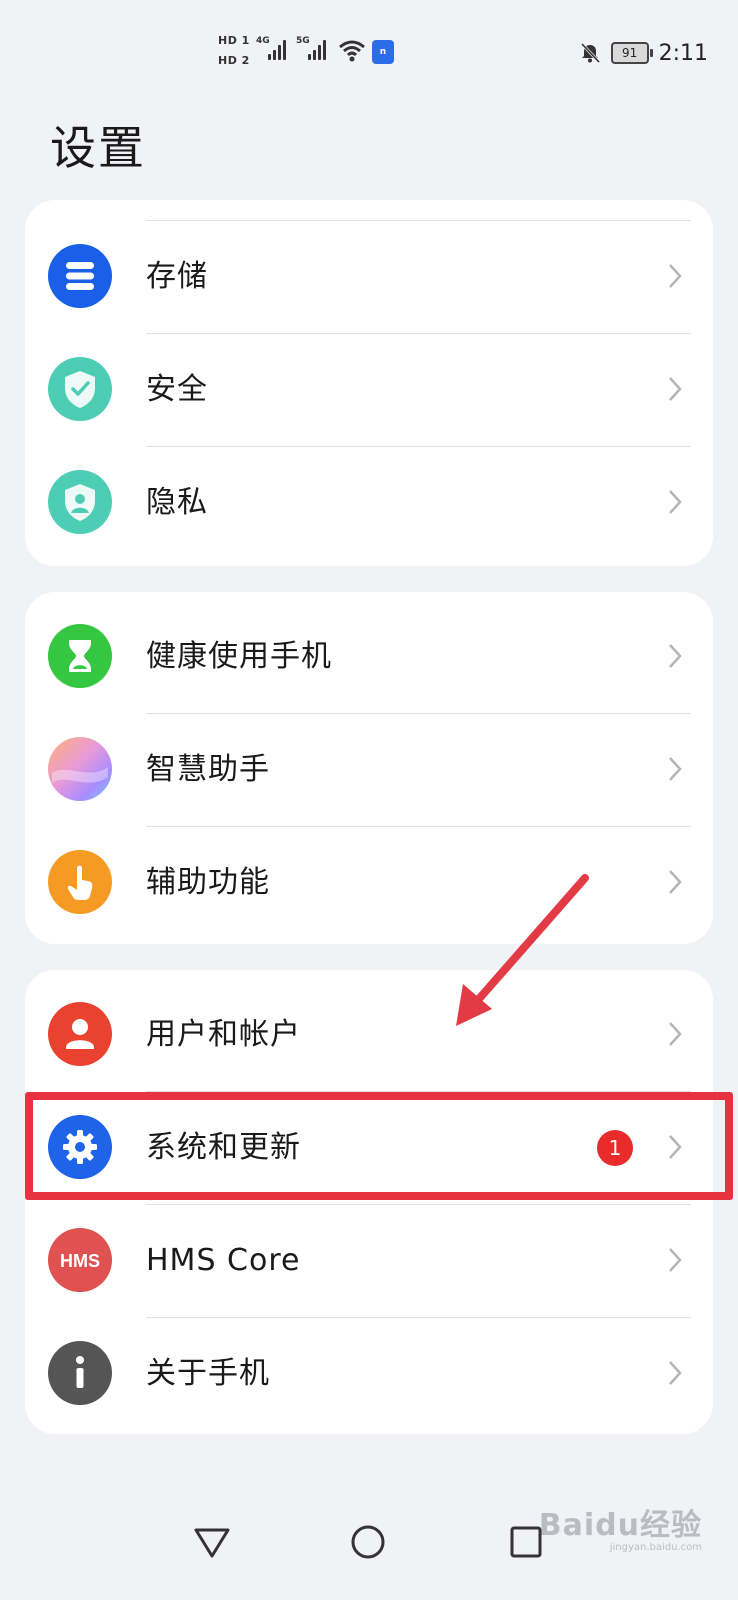 This screenshot has width=738, height=1600. What do you see at coordinates (177, 502) in the screenshot?
I see `settings-item-label: 隐私` at bounding box center [177, 502].